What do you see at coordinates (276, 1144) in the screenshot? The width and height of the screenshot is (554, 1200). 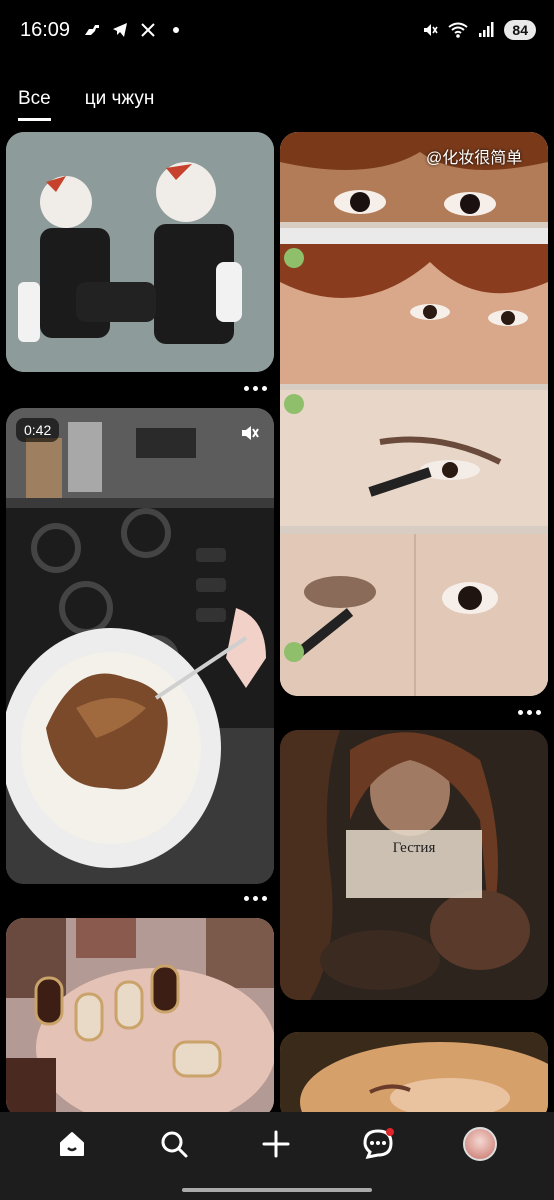 I see `create-icon` at bounding box center [276, 1144].